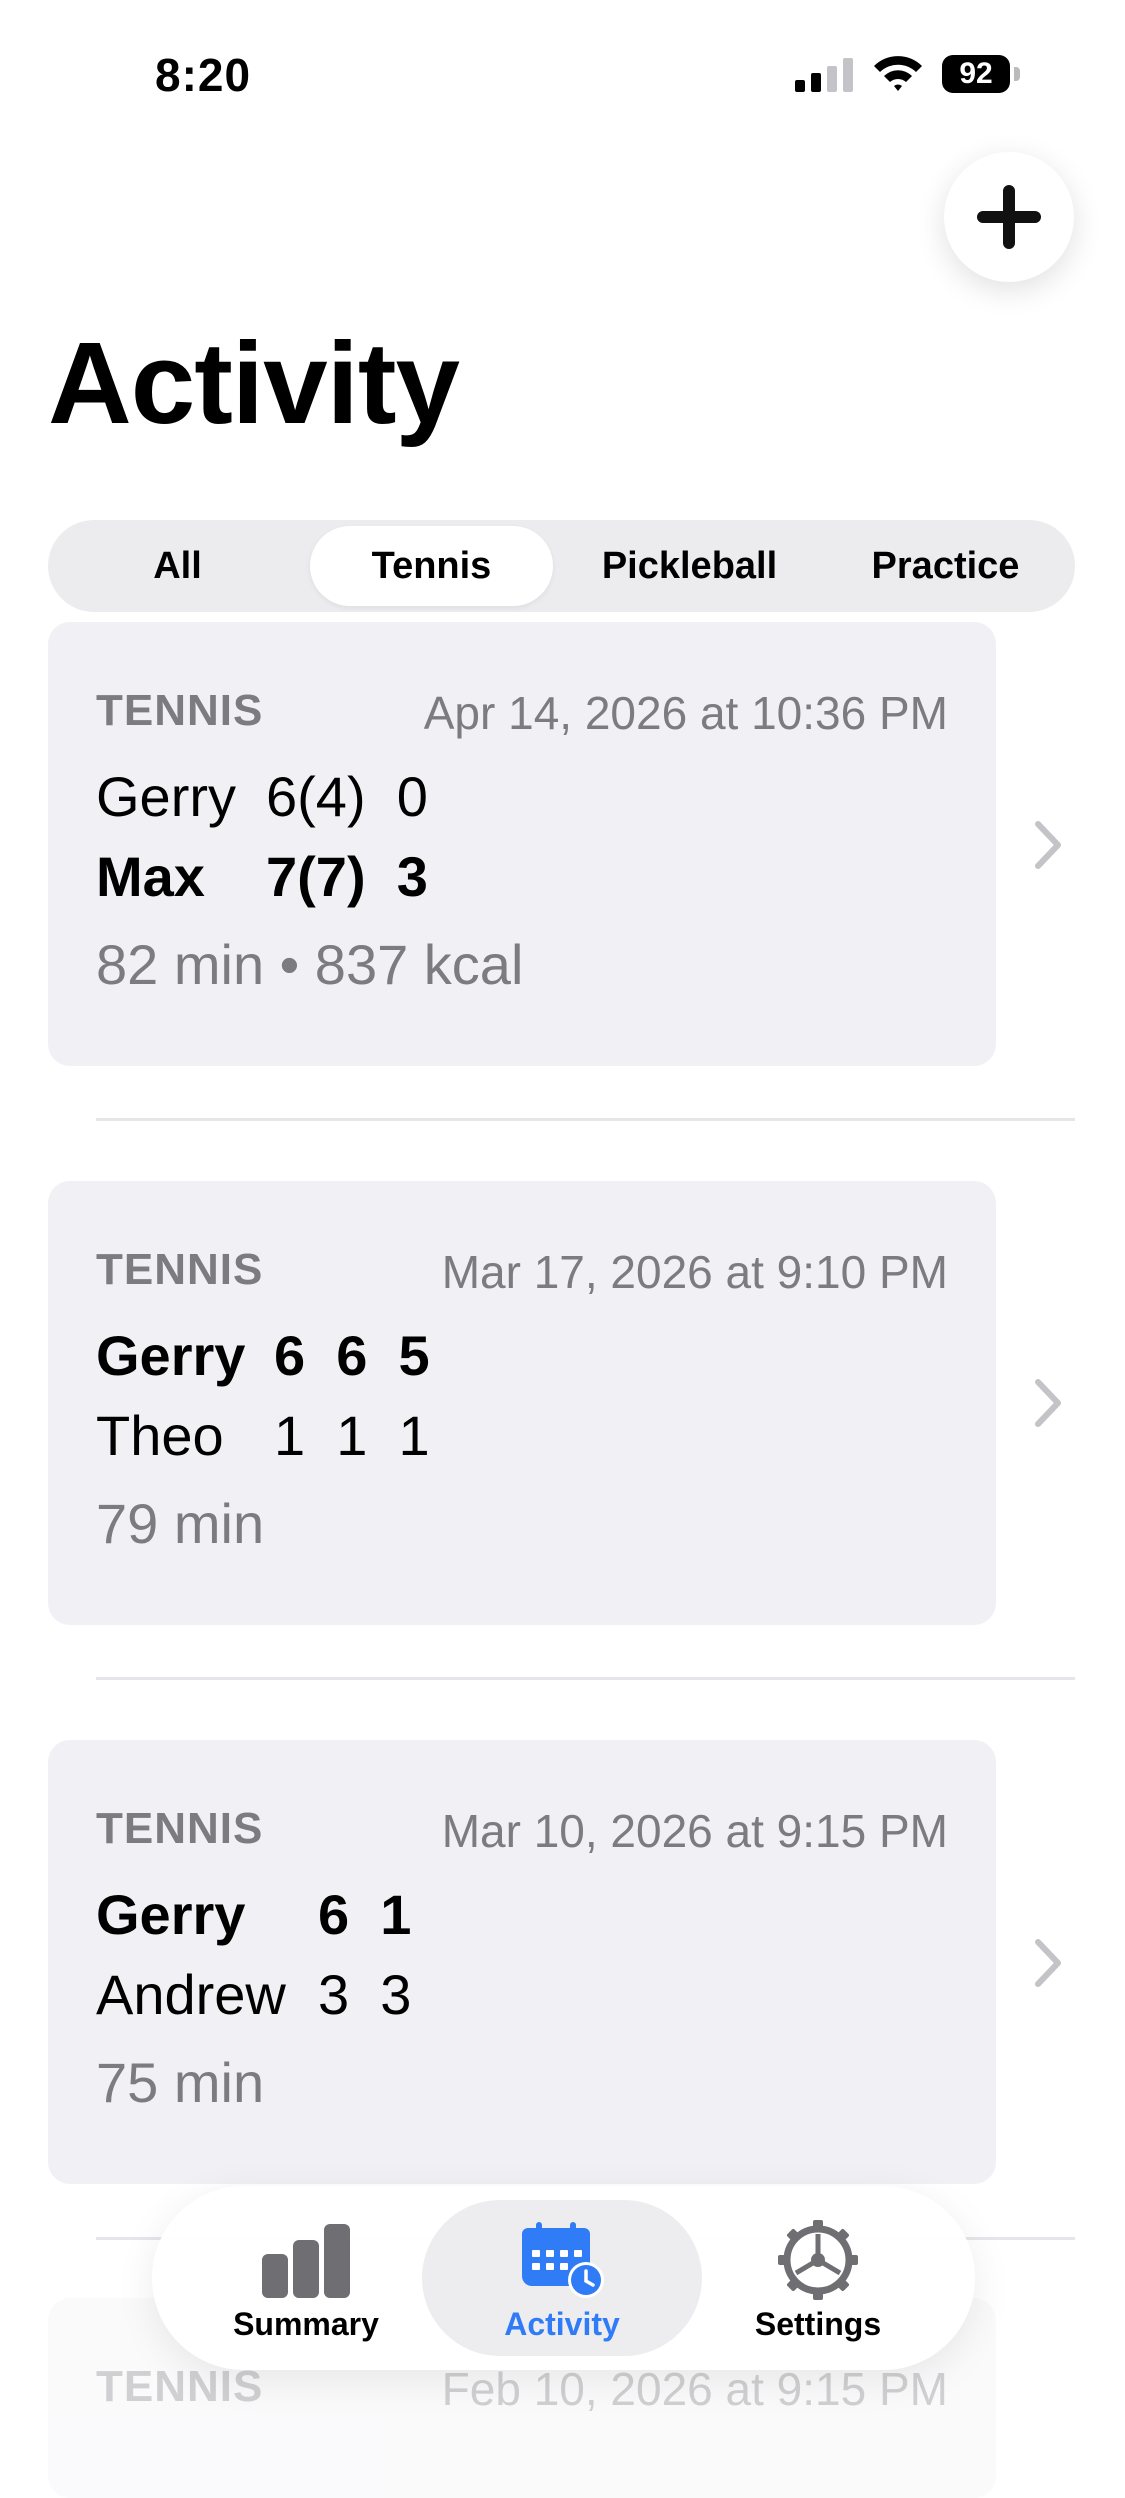 Image resolution: width=1125 pixels, height=2498 pixels. What do you see at coordinates (694, 1831) in the screenshot?
I see `activity-date: Mar 10, 2026 at 9:15 PM` at bounding box center [694, 1831].